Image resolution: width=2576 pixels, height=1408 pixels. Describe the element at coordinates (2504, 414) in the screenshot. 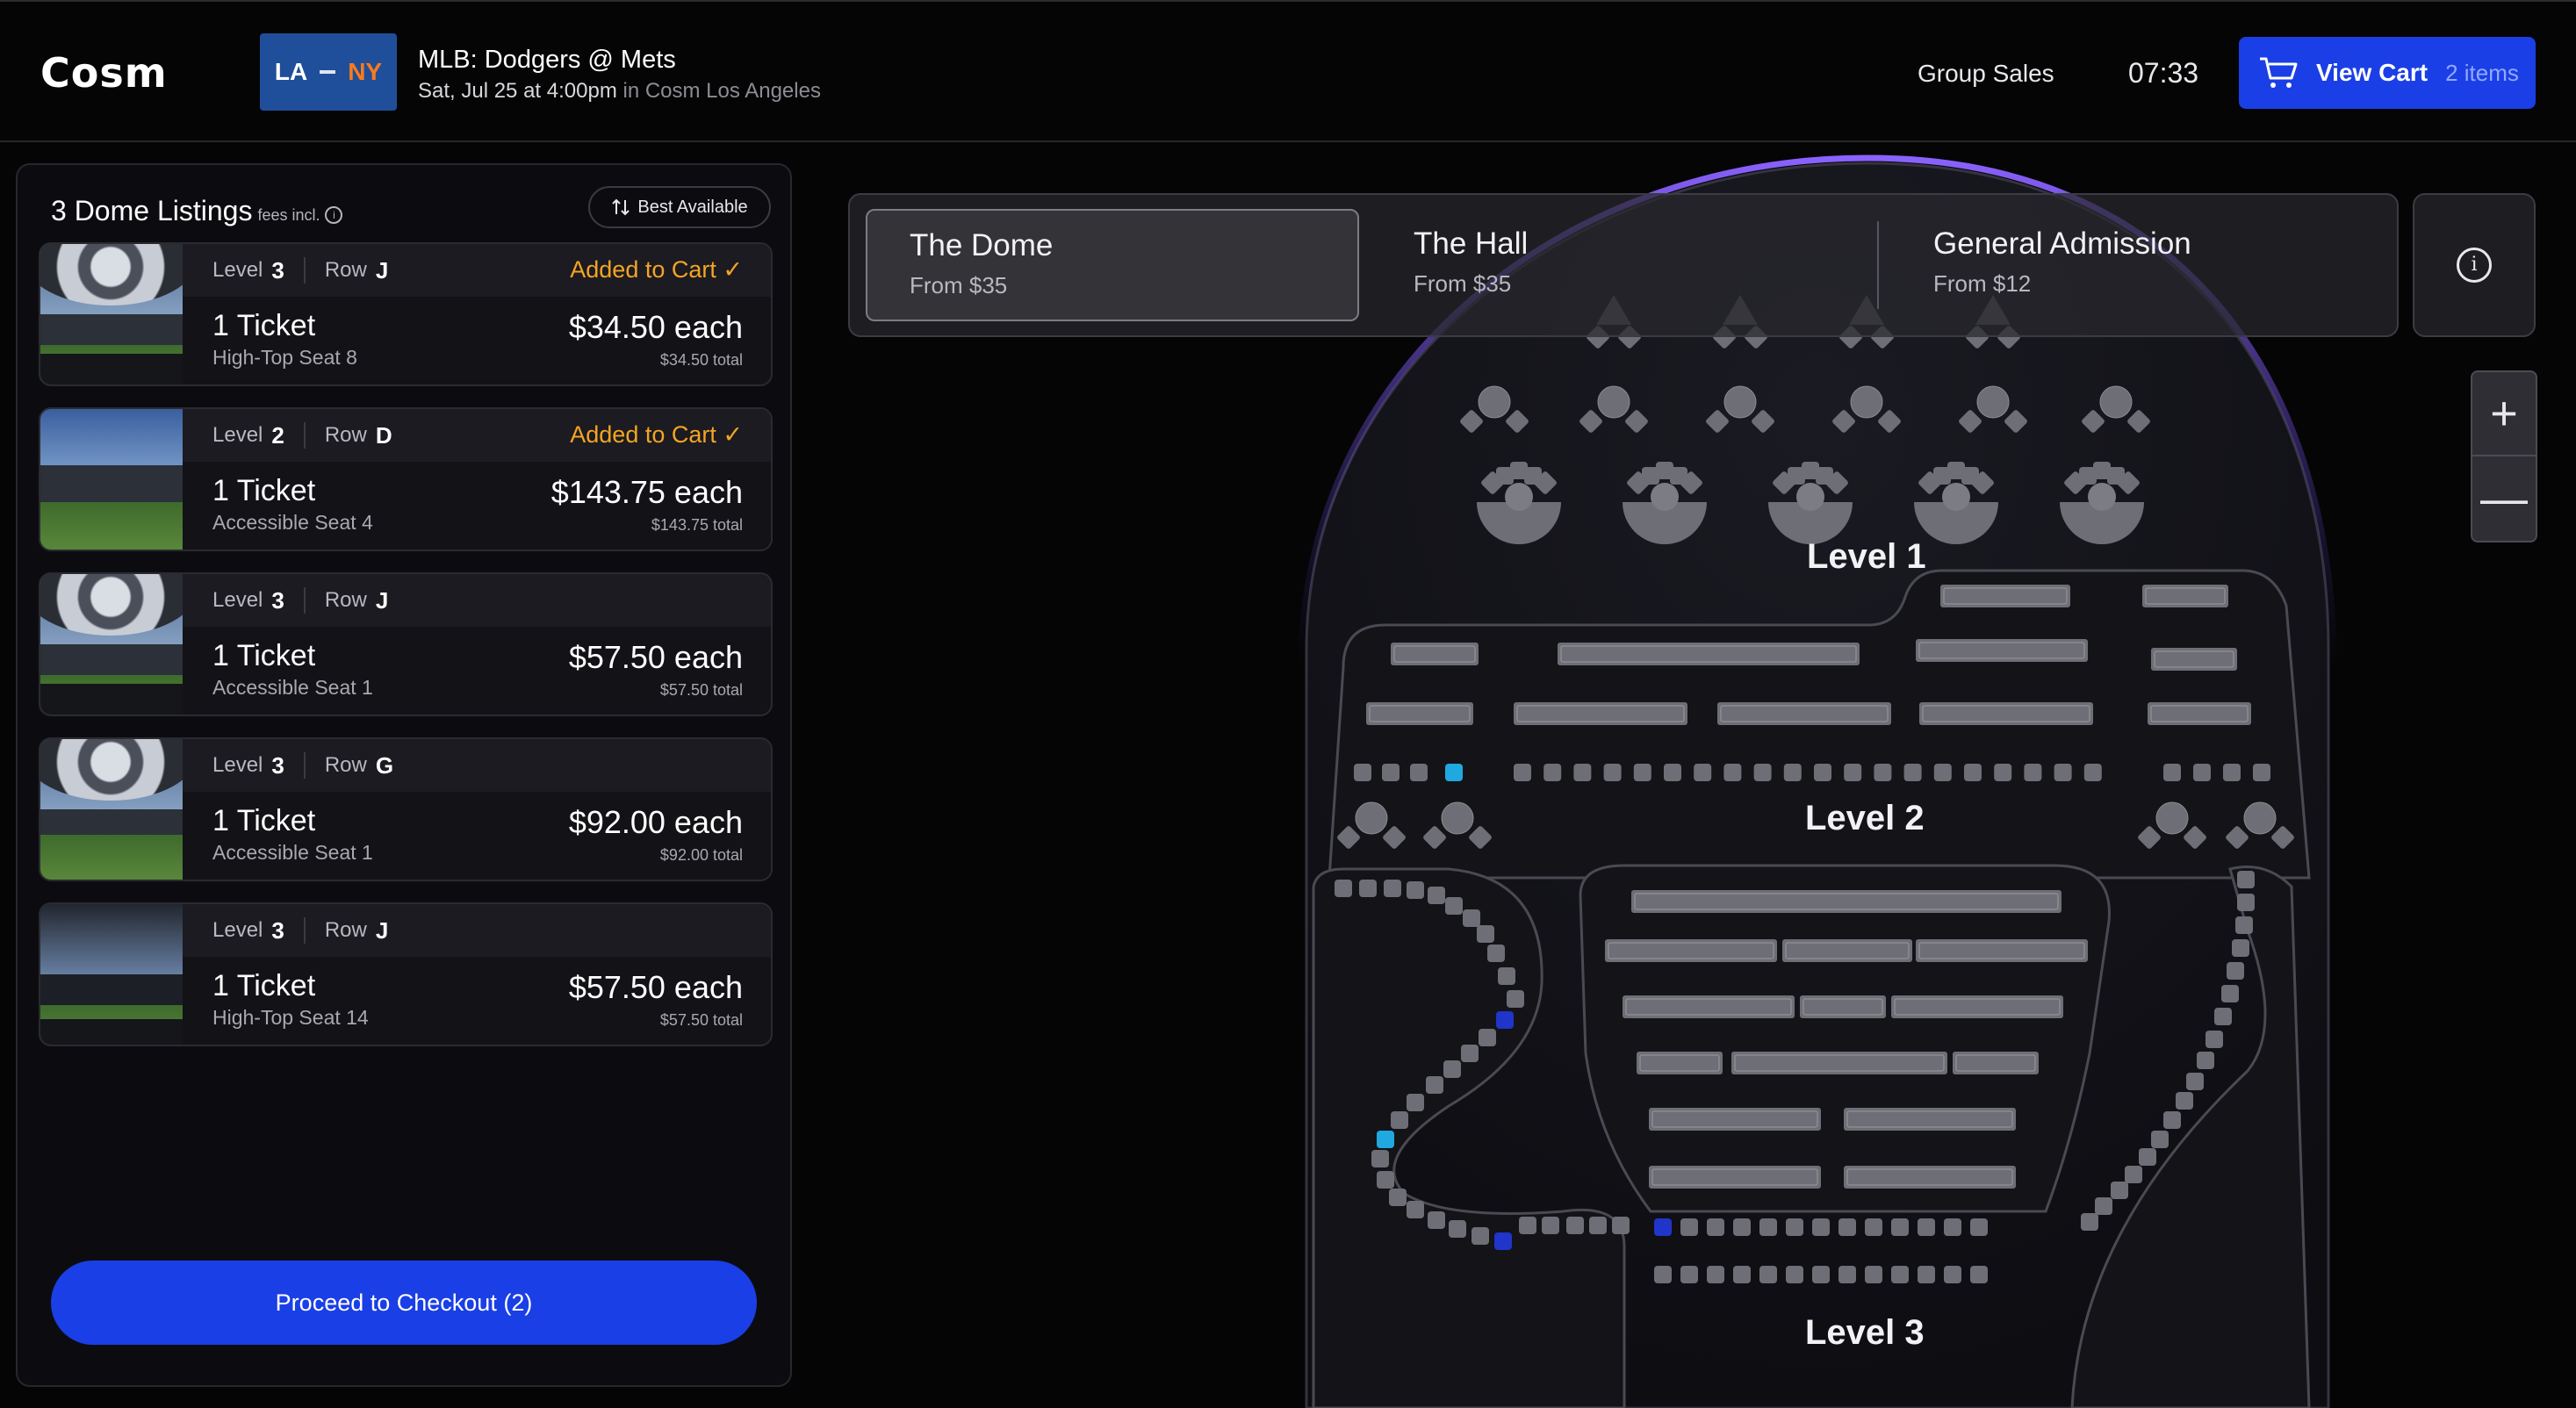

I see `zoom-in-button: +` at that location.